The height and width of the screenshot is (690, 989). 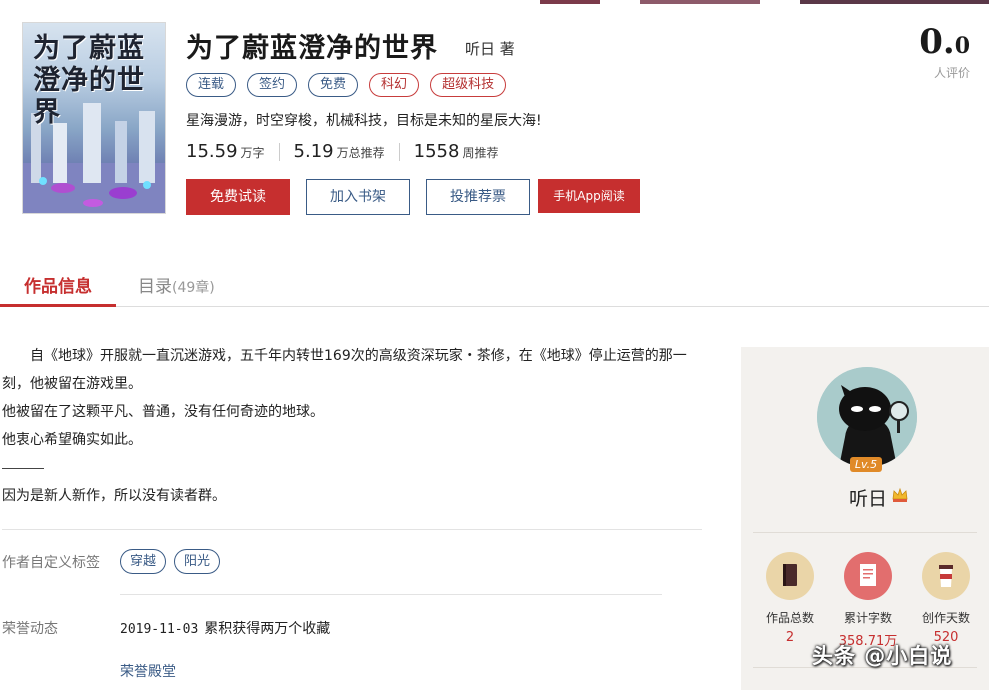 I want to click on stat-works-count: 作品总数 2, so click(x=790, y=598).